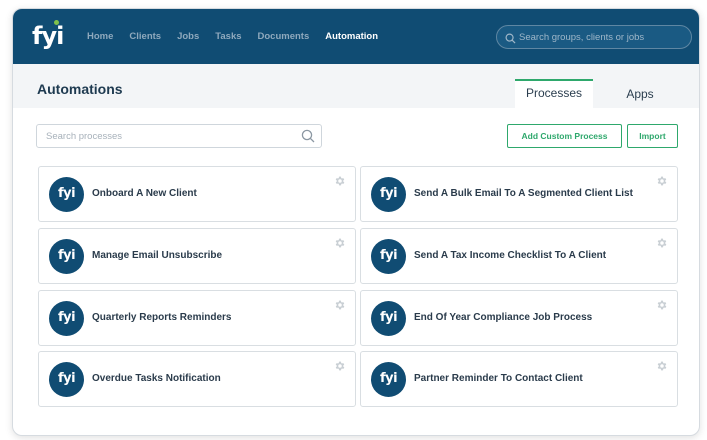  I want to click on page-title: Automations, so click(80, 89).